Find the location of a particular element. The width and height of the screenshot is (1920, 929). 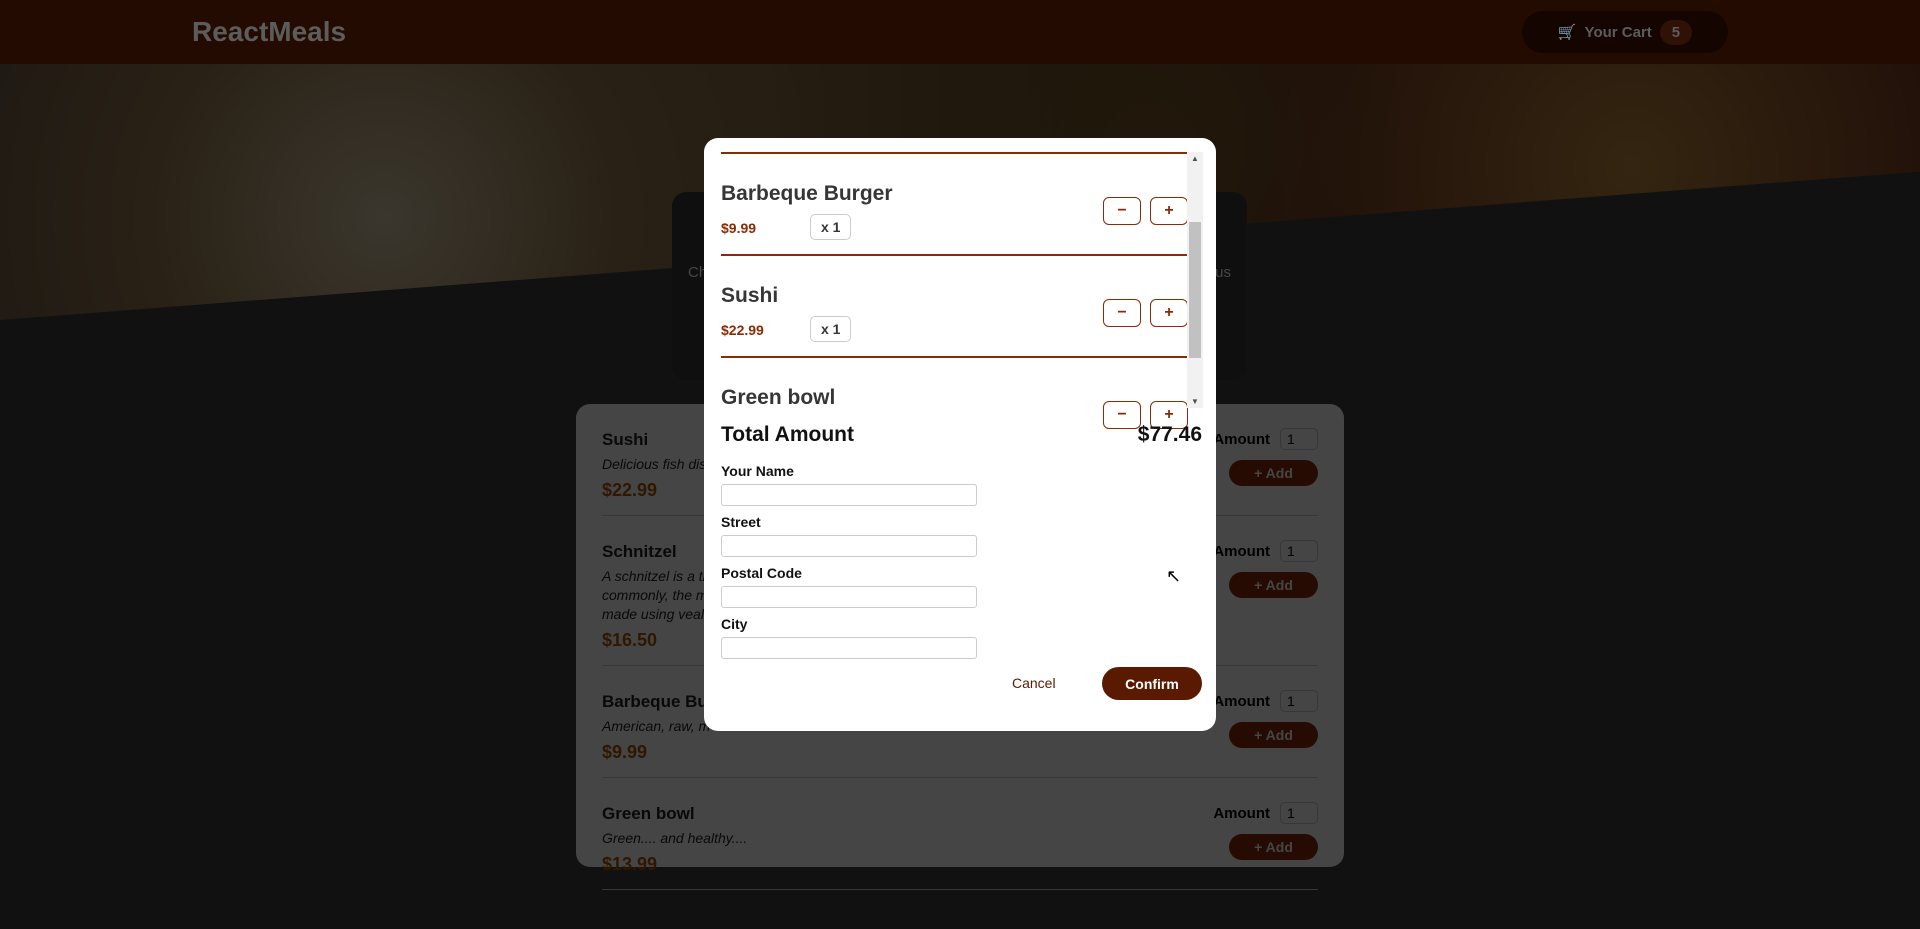

scrollbar-thumb is located at coordinates (1195, 290).